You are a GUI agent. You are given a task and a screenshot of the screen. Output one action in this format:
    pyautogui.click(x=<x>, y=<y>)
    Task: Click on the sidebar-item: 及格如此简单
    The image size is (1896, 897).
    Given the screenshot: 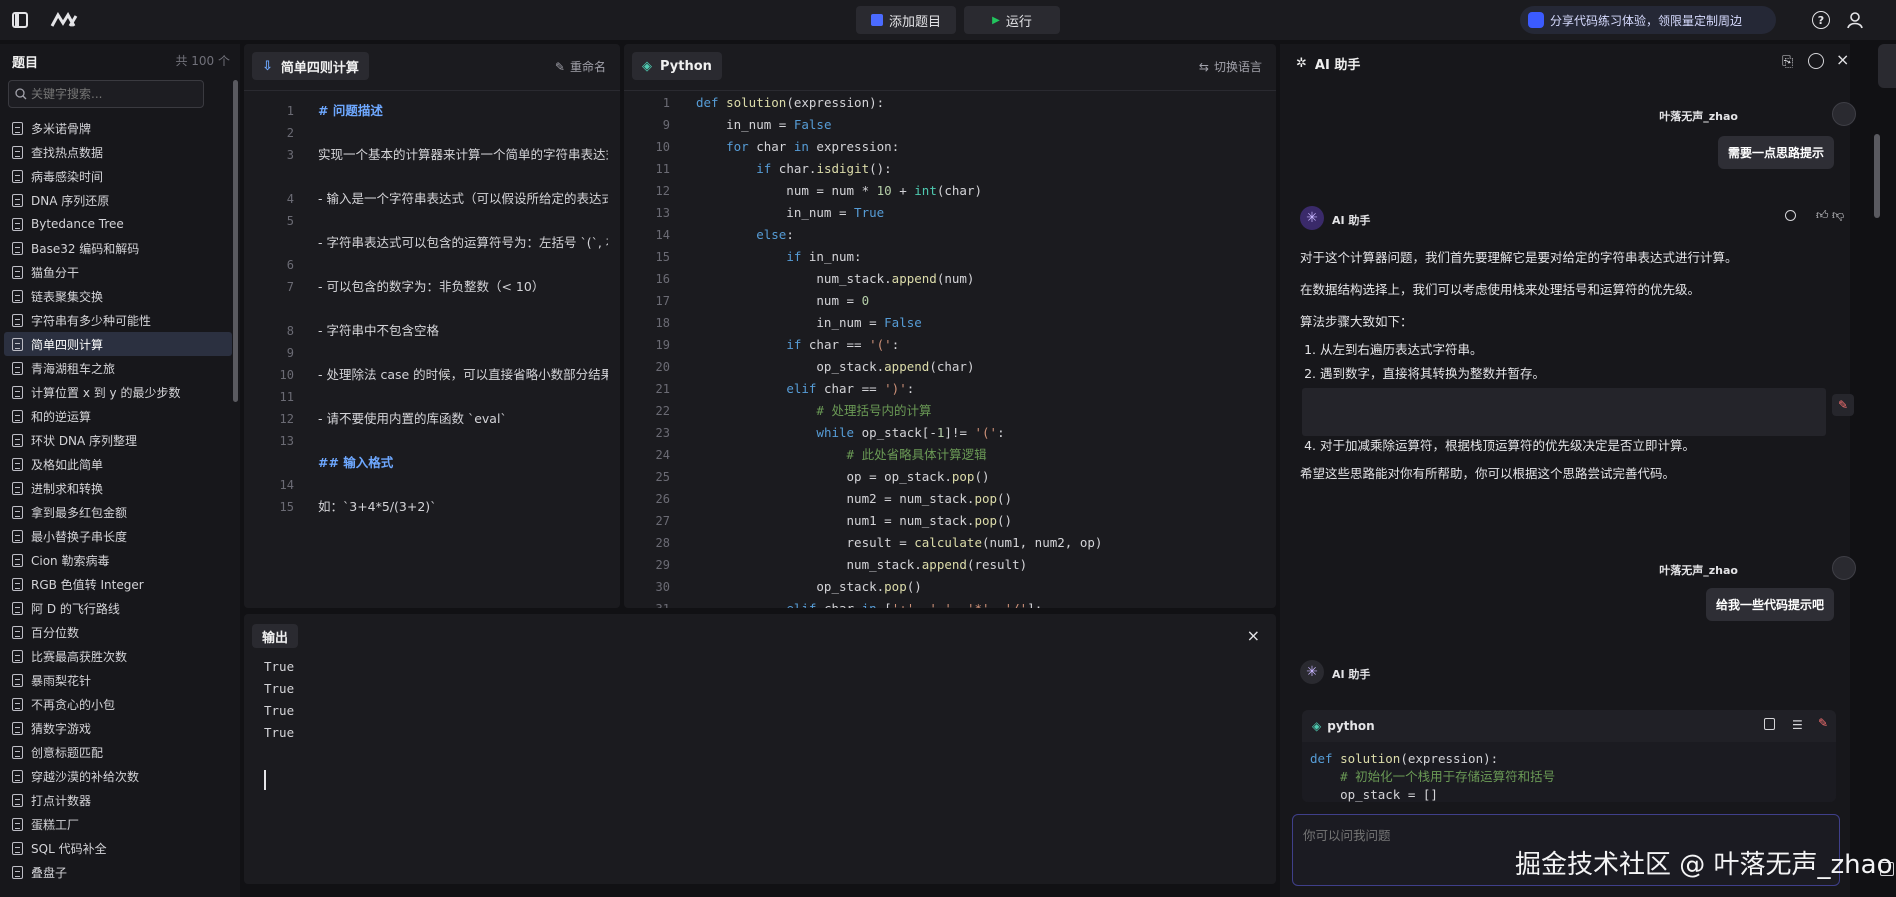 What is the action you would take?
    pyautogui.click(x=118, y=464)
    